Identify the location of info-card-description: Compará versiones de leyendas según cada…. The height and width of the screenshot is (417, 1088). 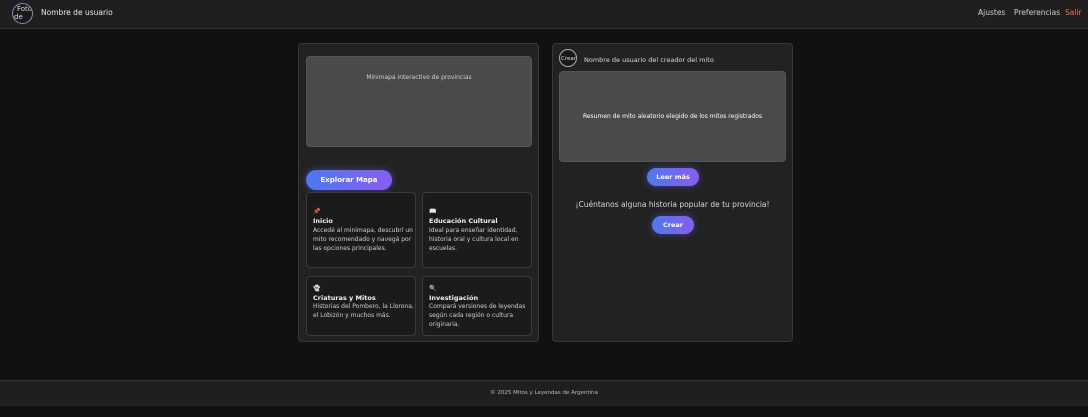
(477, 316).